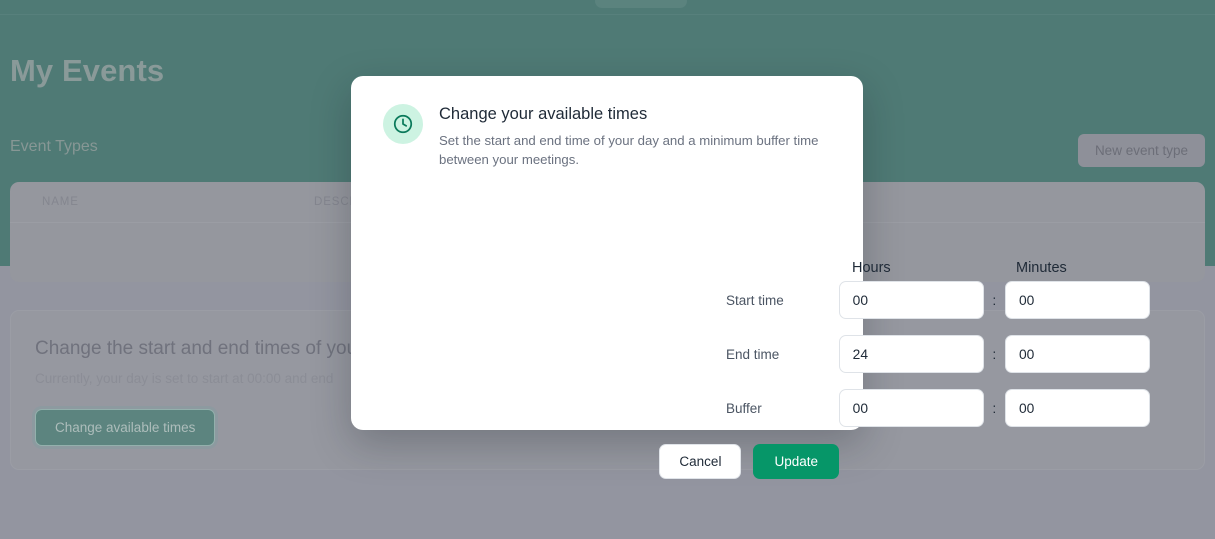  Describe the element at coordinates (755, 300) in the screenshot. I see `start-time-label: Start time` at that location.